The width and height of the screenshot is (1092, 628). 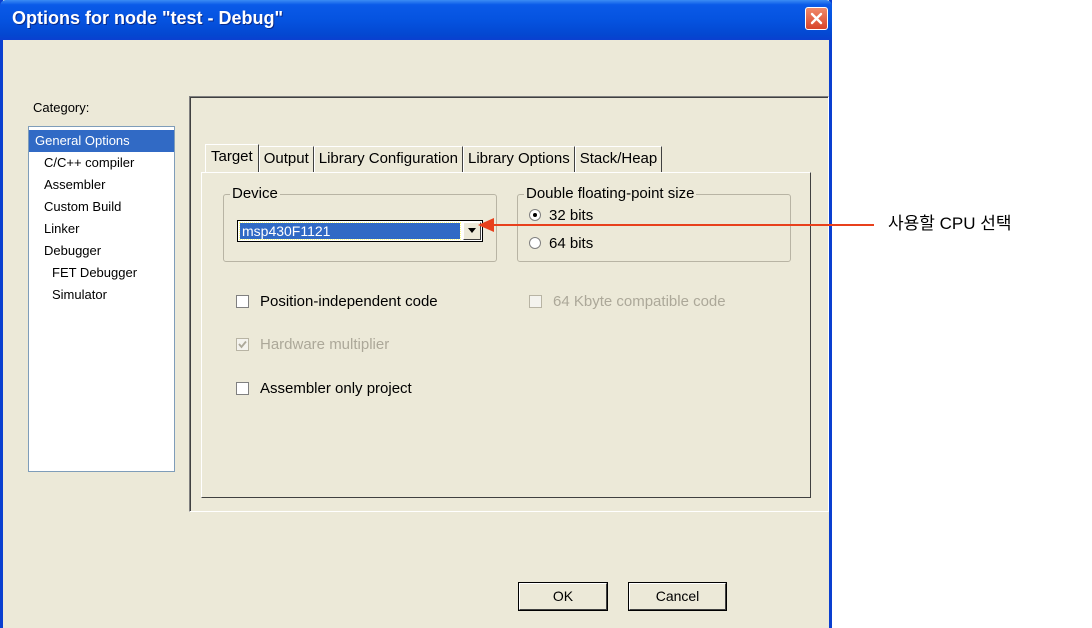 I want to click on annotation-arrow, so click(x=676, y=225).